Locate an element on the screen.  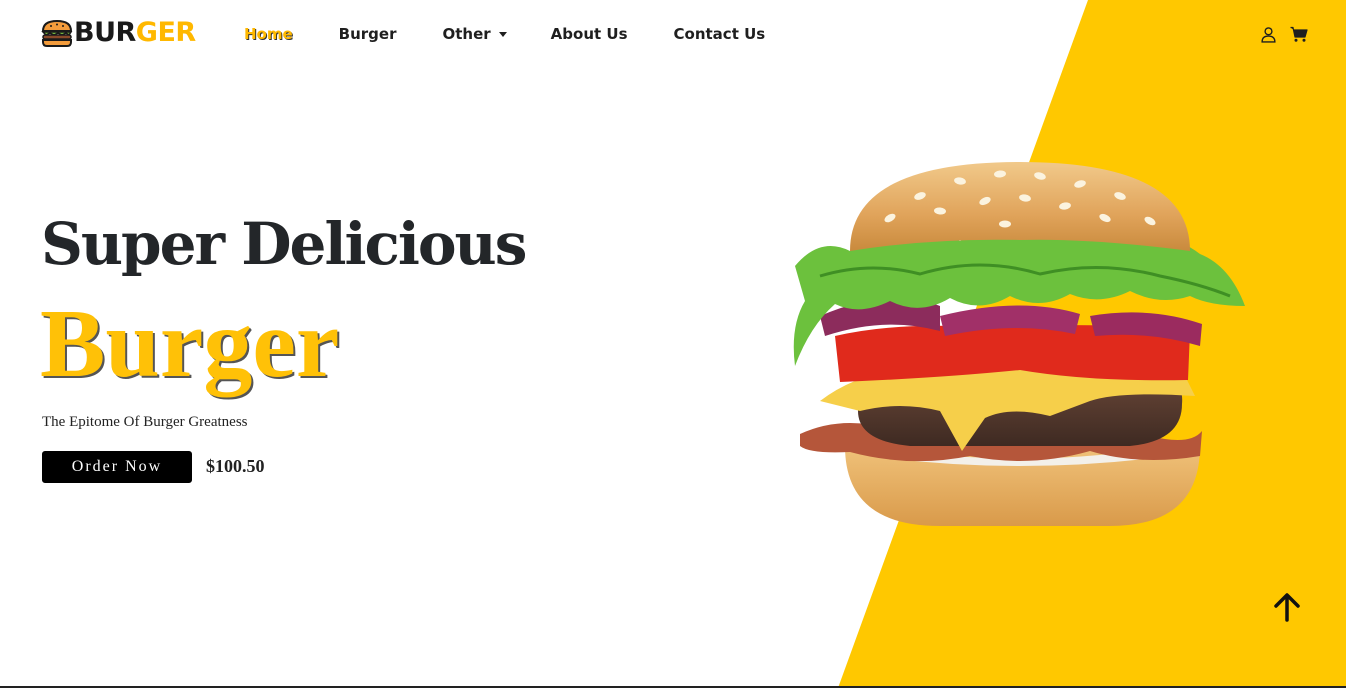
shopping-cart-icon is located at coordinates (1299, 34).